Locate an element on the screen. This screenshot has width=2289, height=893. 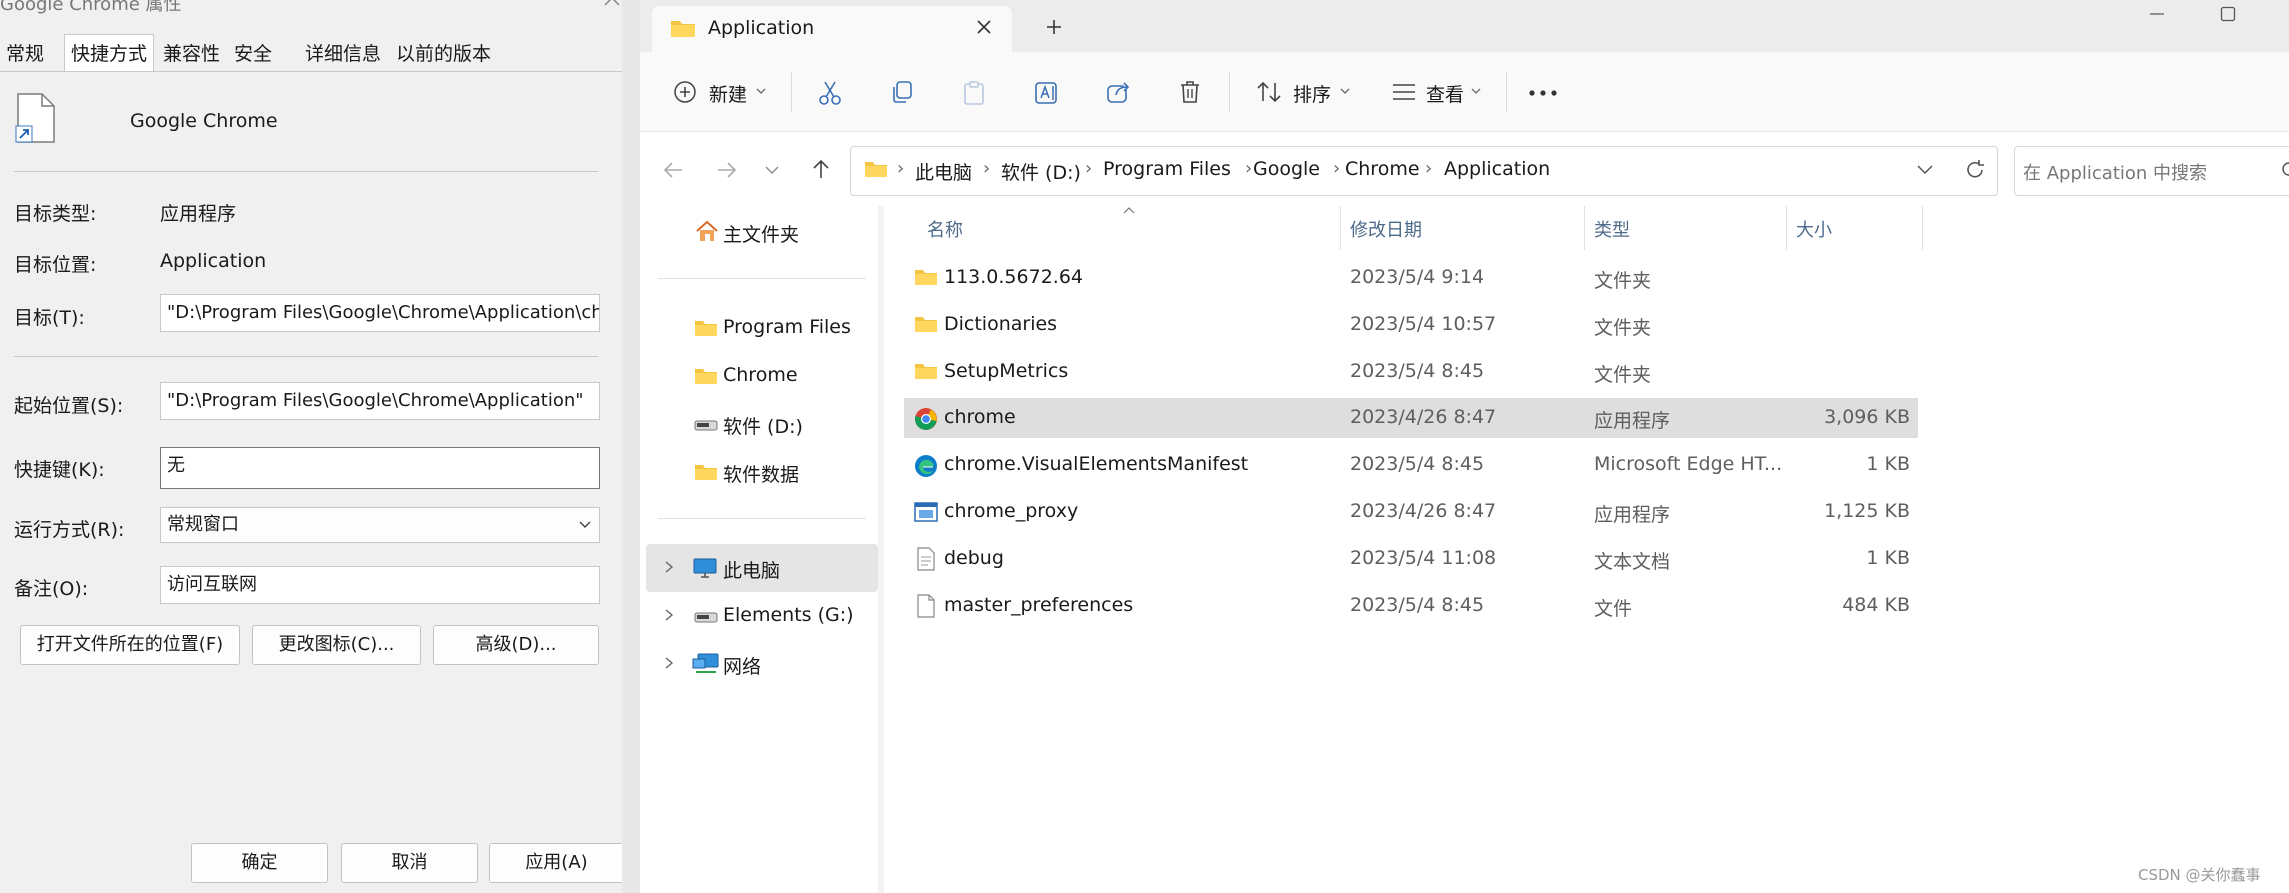
close-tab-icon is located at coordinates (984, 27).